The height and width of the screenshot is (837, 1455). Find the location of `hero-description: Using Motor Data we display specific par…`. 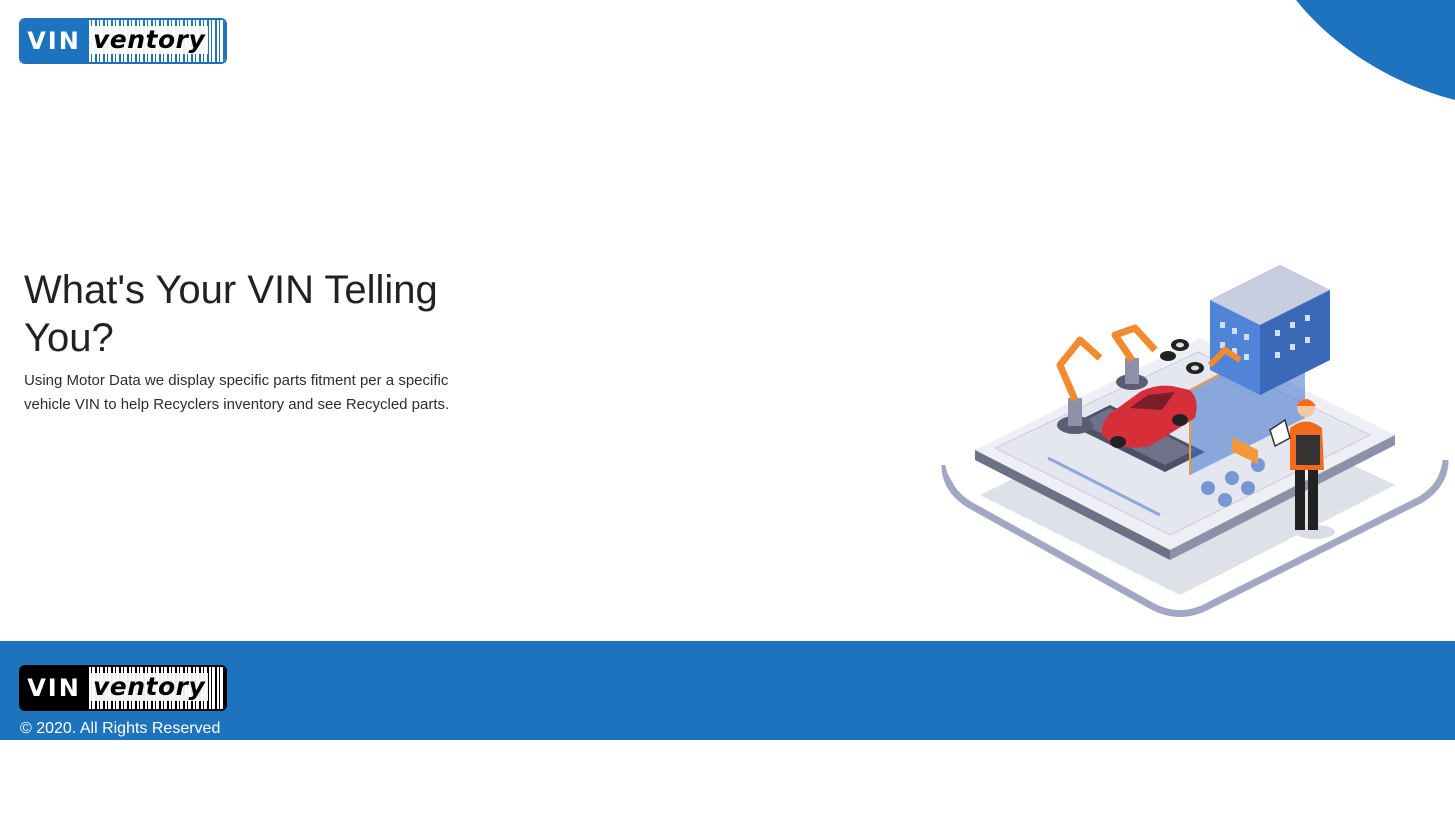

hero-description: Using Motor Data we display specific par… is located at coordinates (237, 392).